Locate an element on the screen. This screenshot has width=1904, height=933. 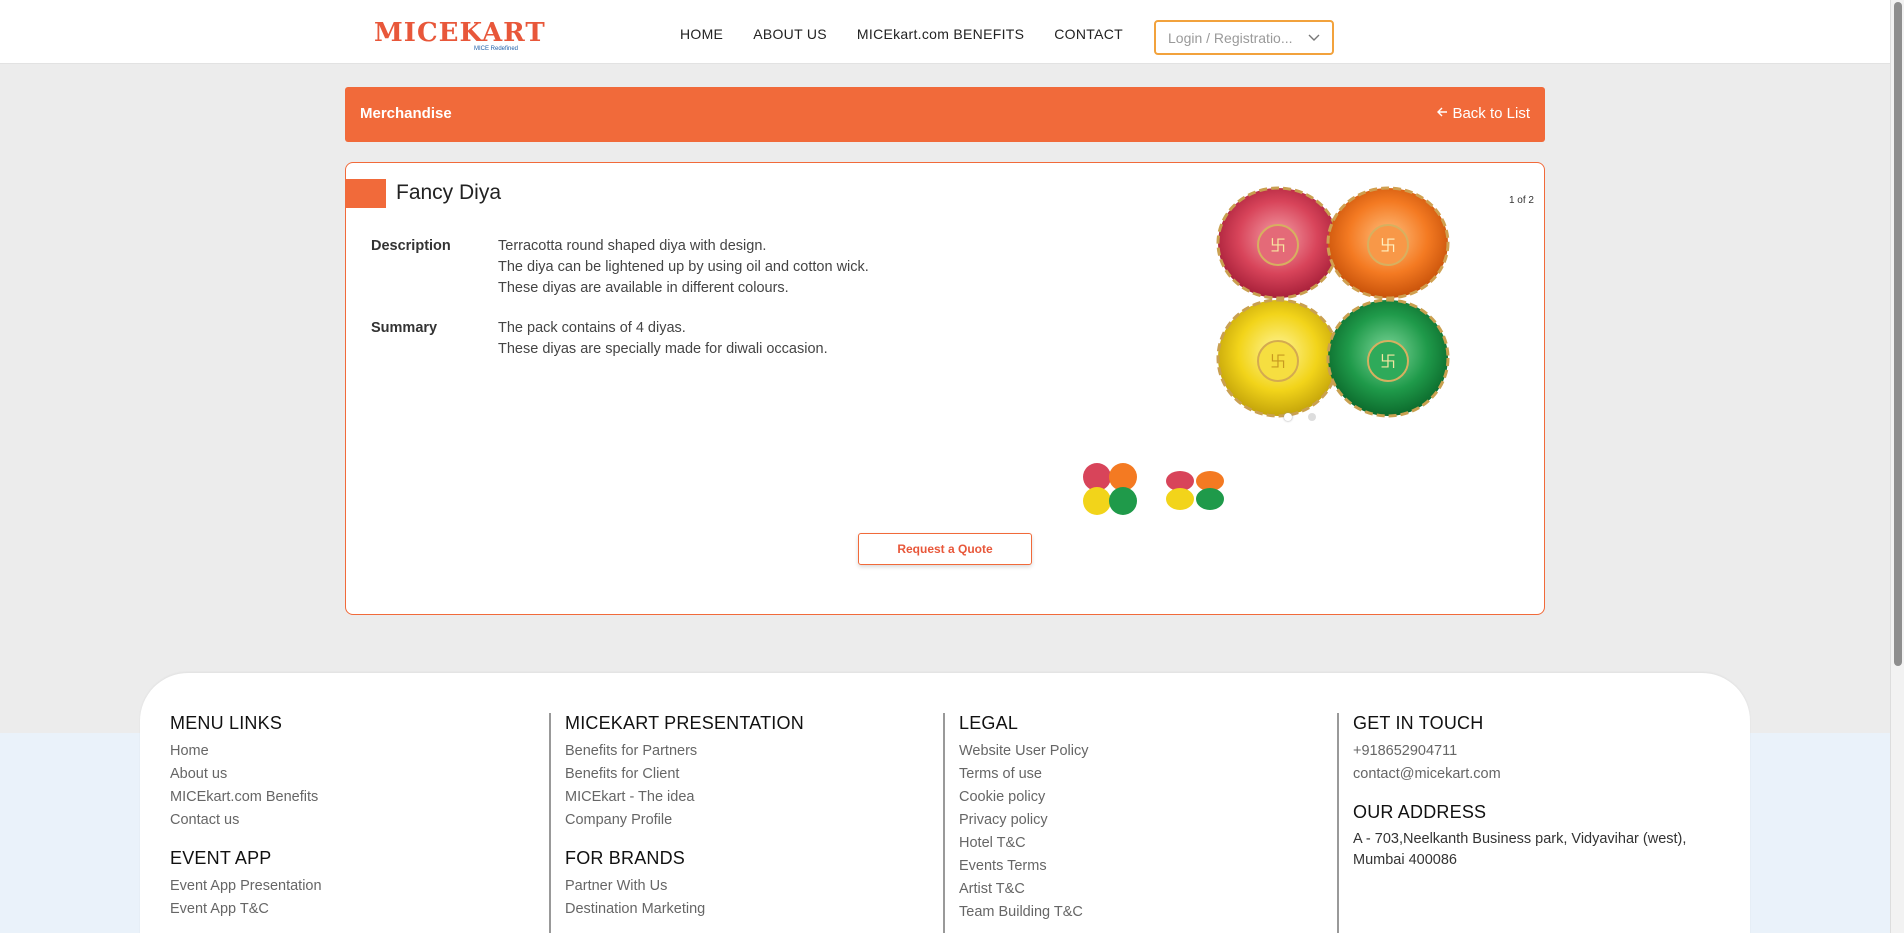
category-banner: Merchandise Back to List is located at coordinates (945, 114).